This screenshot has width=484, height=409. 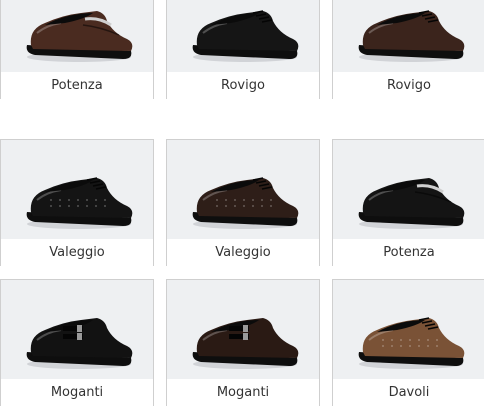 What do you see at coordinates (408, 393) in the screenshot?
I see `product-name: Davoli` at bounding box center [408, 393].